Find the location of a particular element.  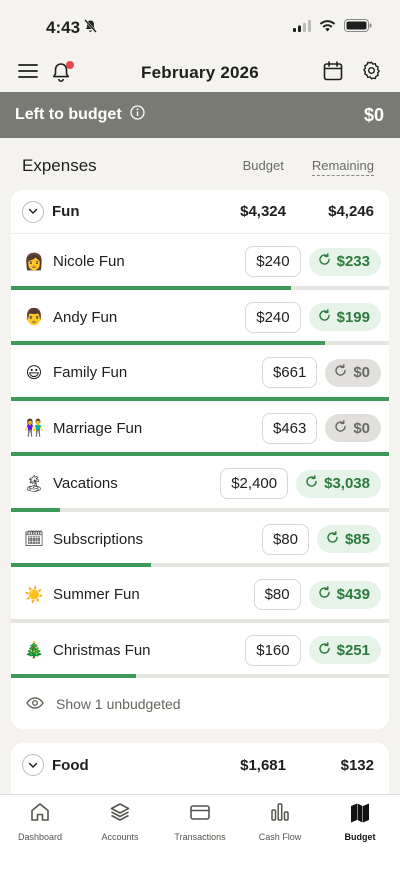

left-to-budget-banner: Left to budget $0 is located at coordinates (200, 115).